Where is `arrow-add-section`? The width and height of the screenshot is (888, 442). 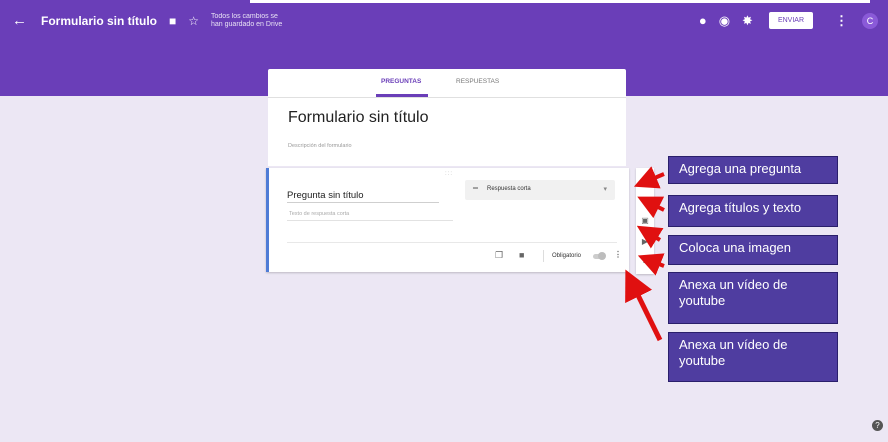
arrow-add-section is located at coordinates (644, 305).